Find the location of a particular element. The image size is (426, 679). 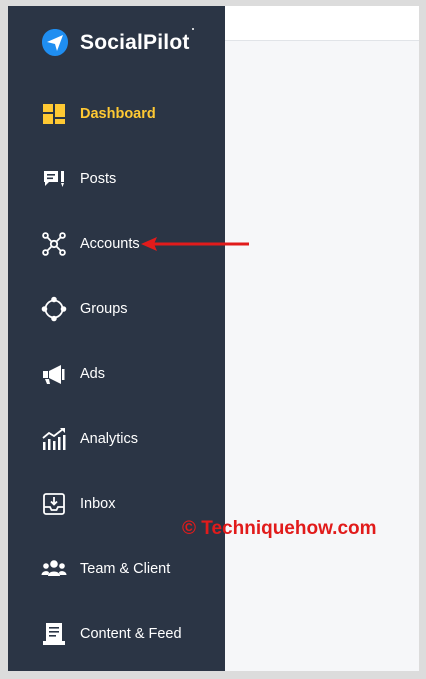

sidebar-item-content-feed: Content & Feed is located at coordinates (116, 634).